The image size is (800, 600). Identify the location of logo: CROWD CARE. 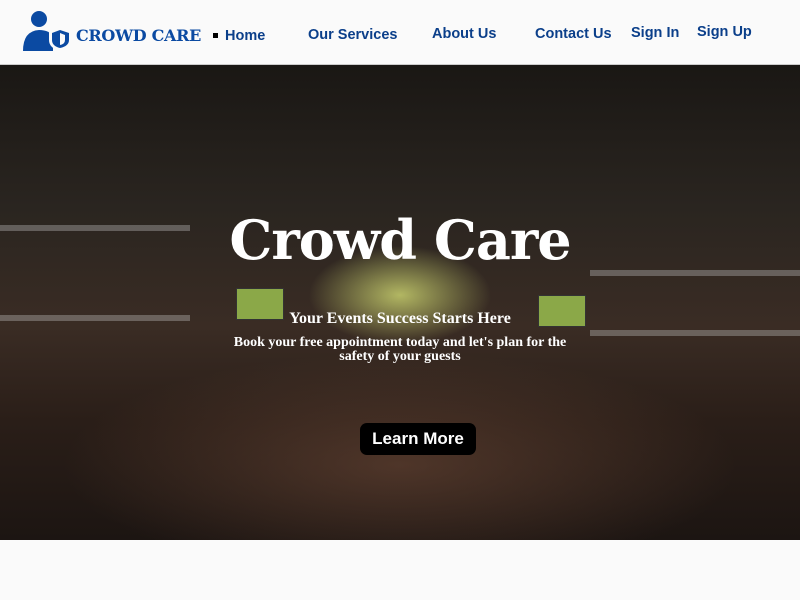
(111, 31).